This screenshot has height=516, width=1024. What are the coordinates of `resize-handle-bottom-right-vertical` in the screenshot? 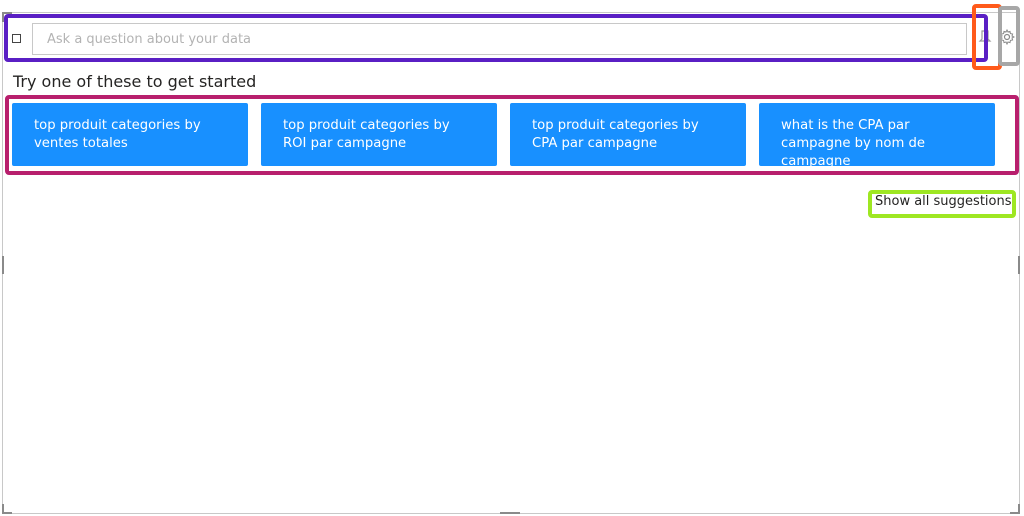 It's located at (1019, 509).